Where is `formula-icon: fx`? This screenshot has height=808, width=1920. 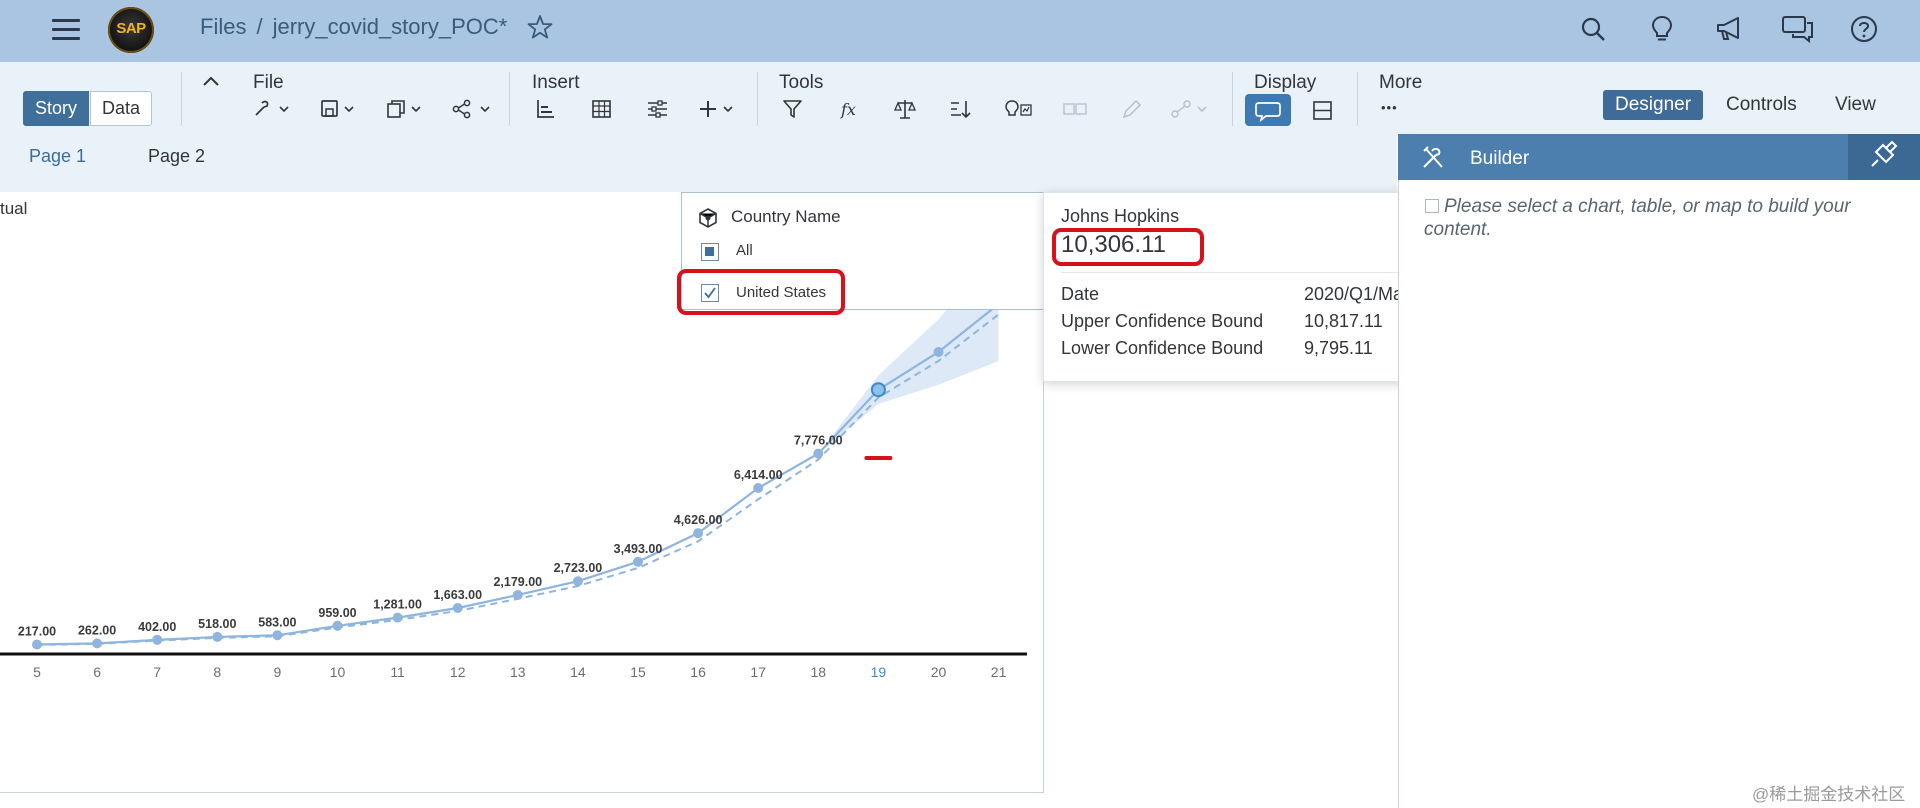
formula-icon: fx is located at coordinates (850, 110).